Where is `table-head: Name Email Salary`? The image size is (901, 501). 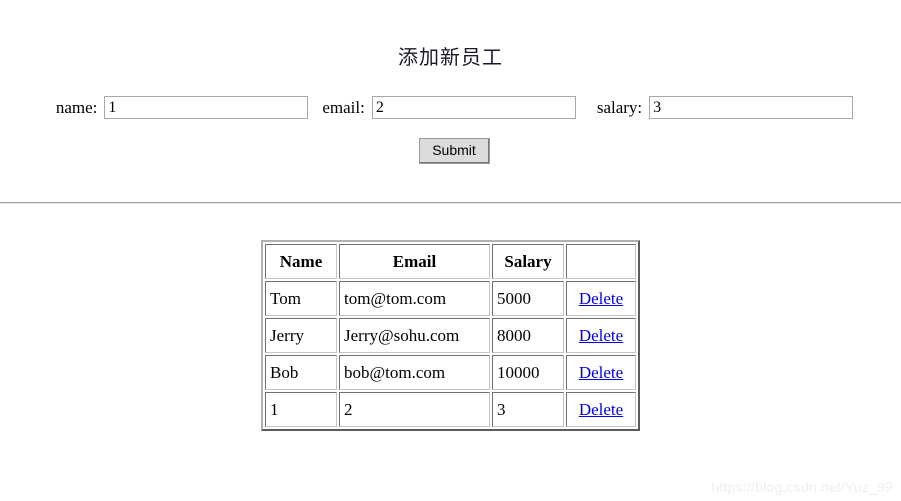
table-head: Name Email Salary is located at coordinates (450, 261).